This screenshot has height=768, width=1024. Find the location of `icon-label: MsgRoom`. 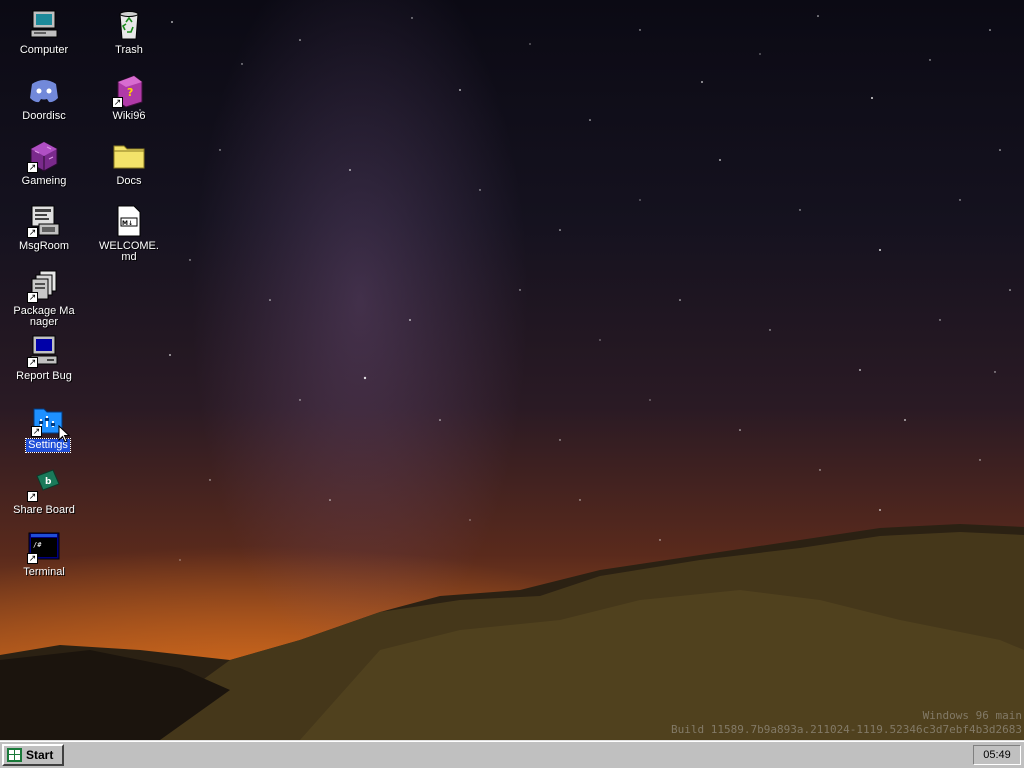

icon-label: MsgRoom is located at coordinates (44, 246).